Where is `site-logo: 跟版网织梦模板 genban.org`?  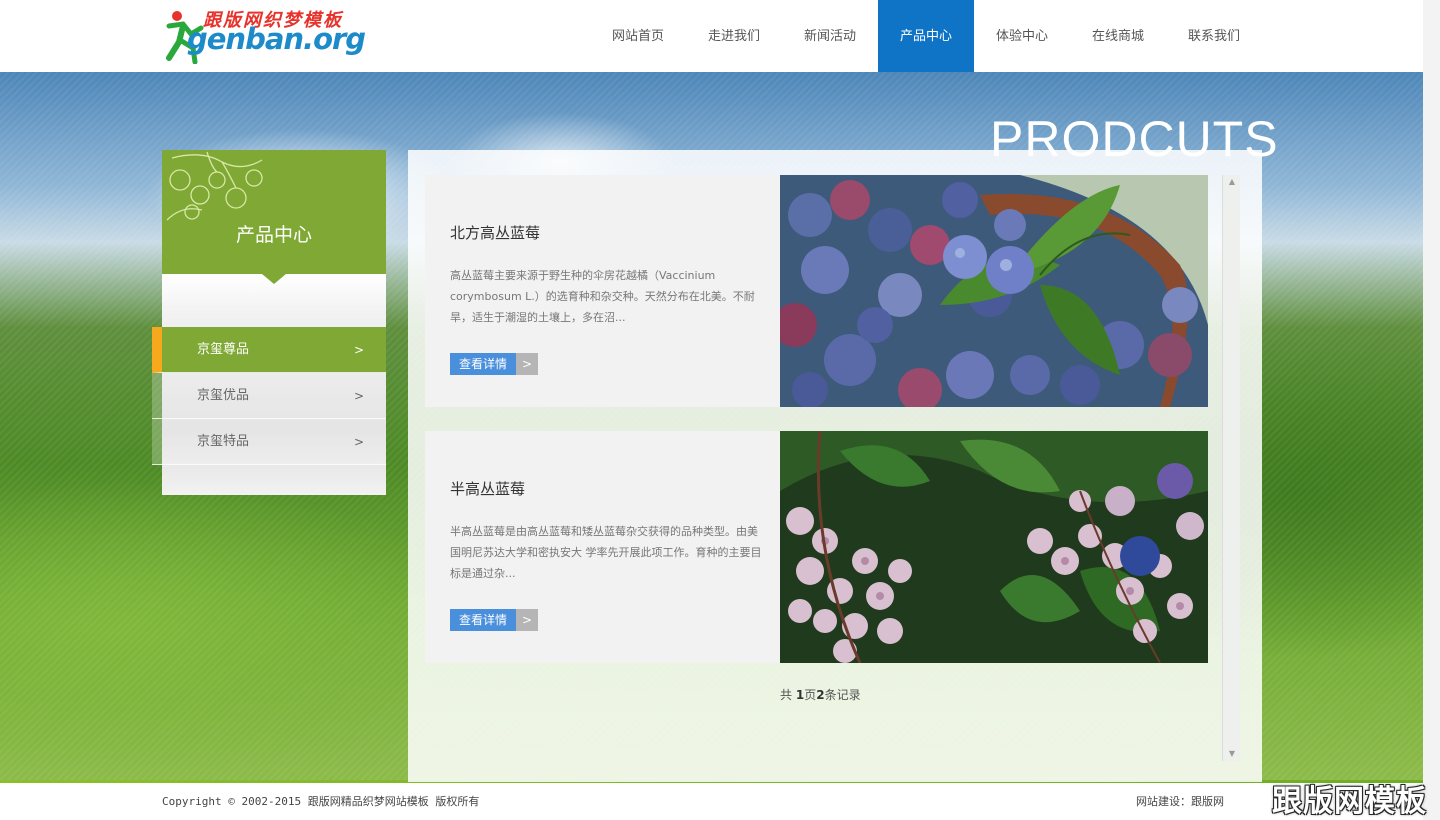 site-logo: 跟版网织梦模板 genban.org is located at coordinates (265, 34).